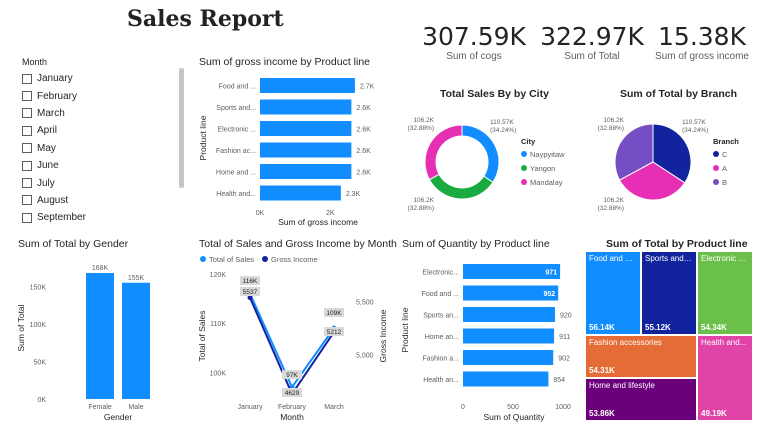  I want to click on slicer-scrollbar, so click(181, 128).